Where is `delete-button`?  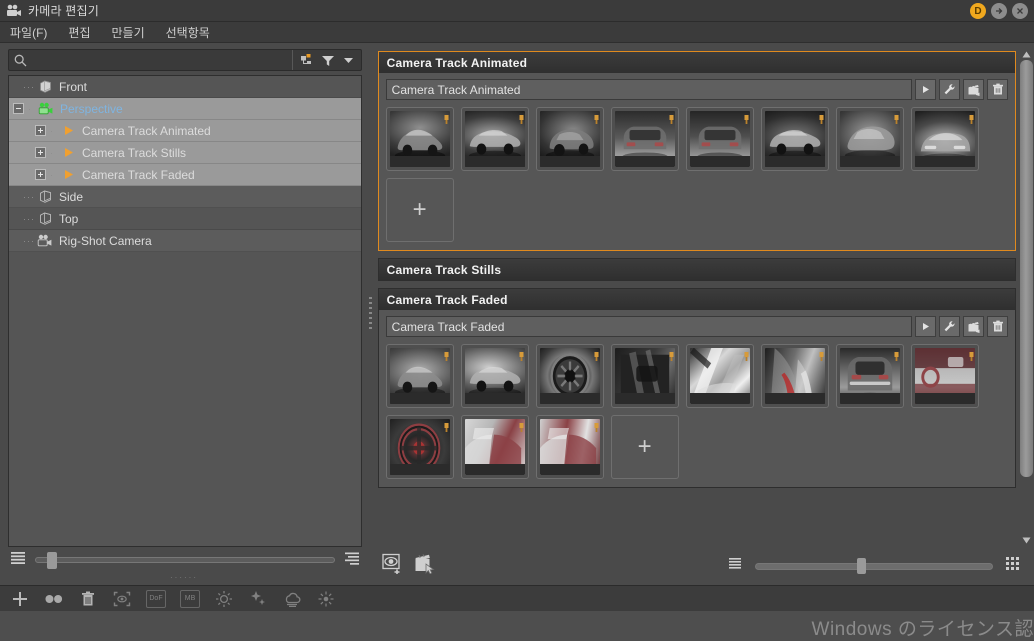 delete-button is located at coordinates (88, 599).